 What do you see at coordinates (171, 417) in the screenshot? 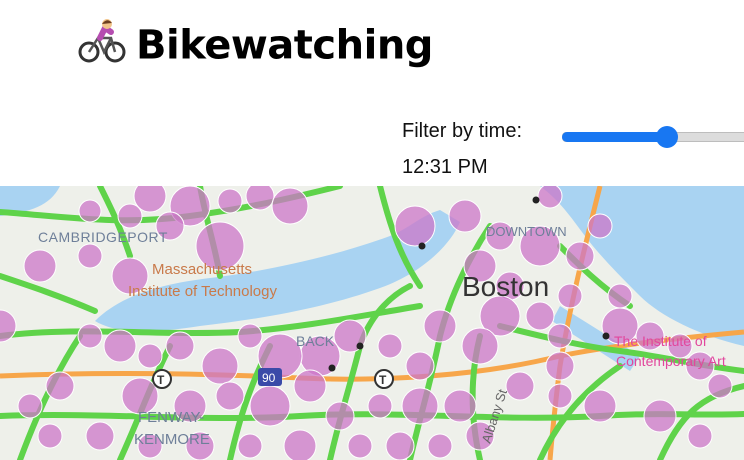
I see `label-fenway-line1: FENWAY-` at bounding box center [171, 417].